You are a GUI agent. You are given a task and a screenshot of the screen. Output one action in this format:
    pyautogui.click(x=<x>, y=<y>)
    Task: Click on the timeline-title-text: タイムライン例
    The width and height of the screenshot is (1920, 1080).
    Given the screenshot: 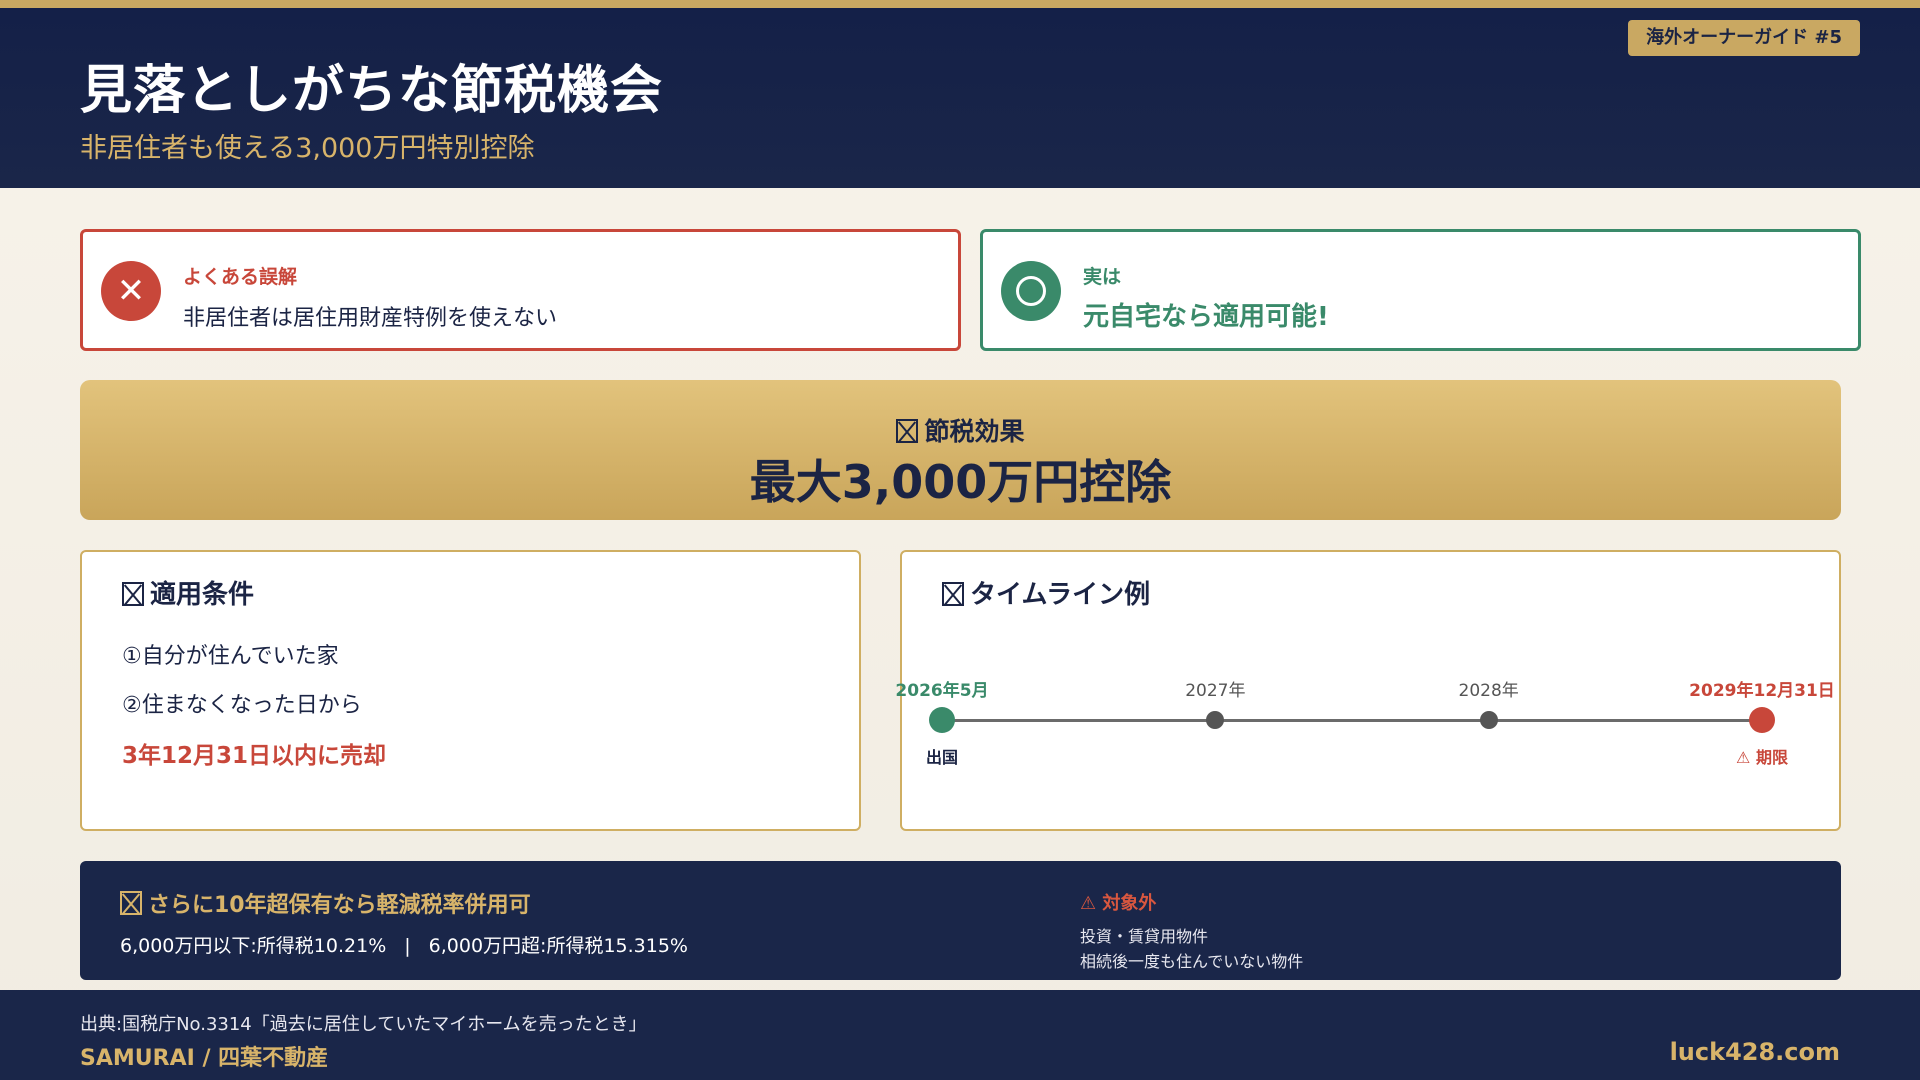 What is the action you would take?
    pyautogui.click(x=1060, y=595)
    